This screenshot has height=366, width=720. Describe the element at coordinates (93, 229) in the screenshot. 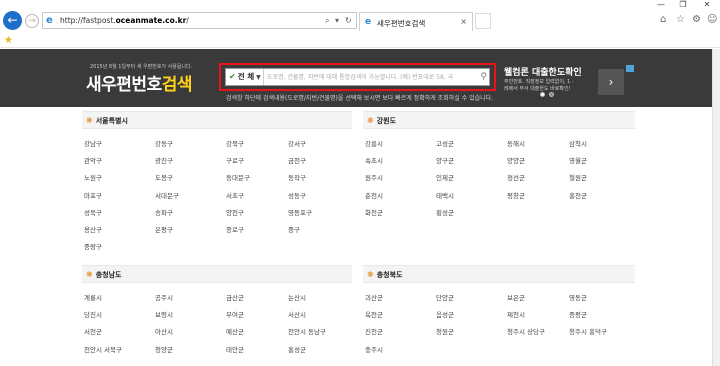

I see `city-link: 용산구` at that location.